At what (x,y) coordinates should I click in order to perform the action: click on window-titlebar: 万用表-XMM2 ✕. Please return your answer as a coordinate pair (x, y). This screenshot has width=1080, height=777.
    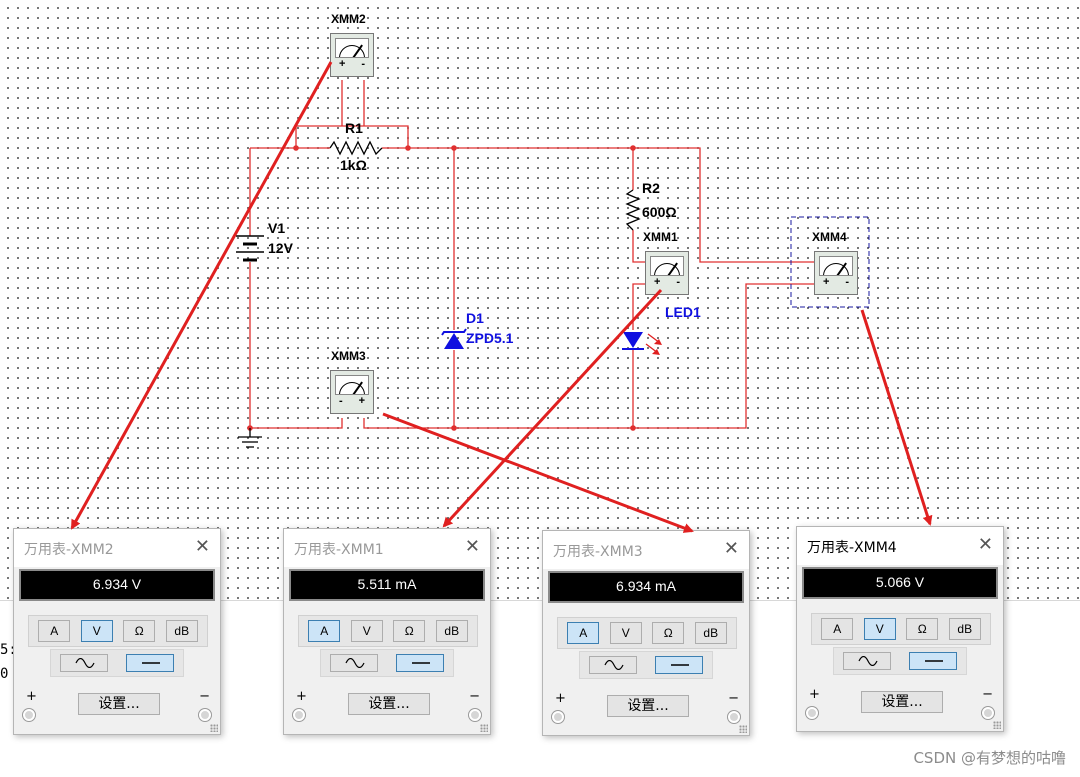
    Looking at the image, I should click on (117, 548).